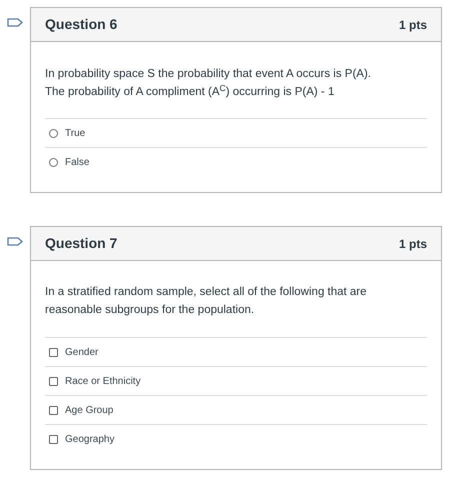  What do you see at coordinates (81, 352) in the screenshot?
I see `option-label: Gender` at bounding box center [81, 352].